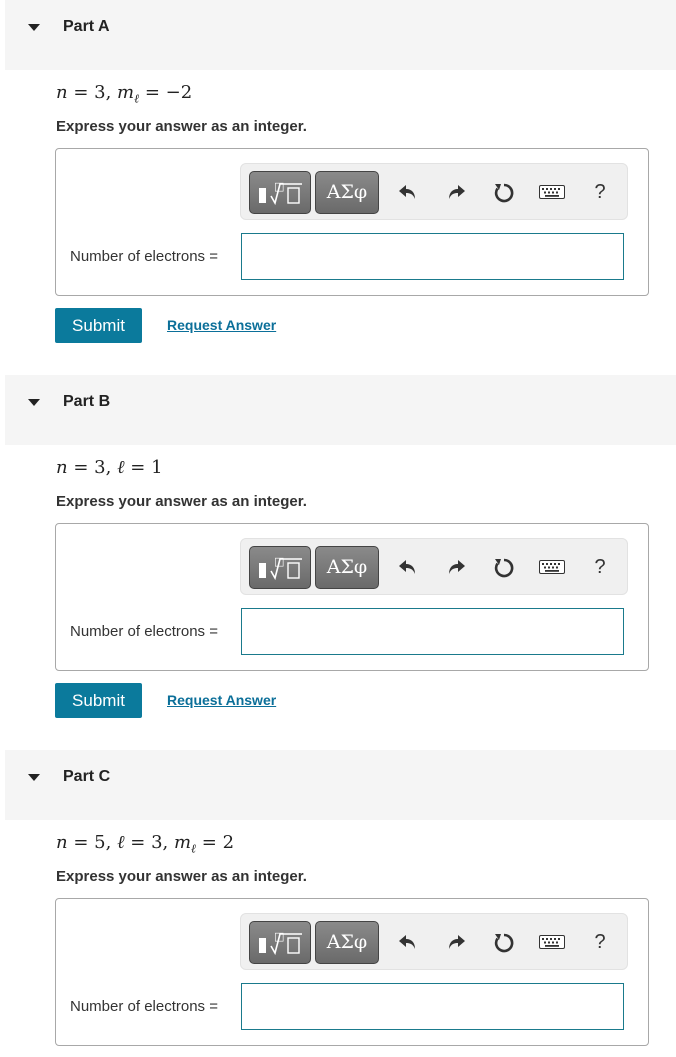 The width and height of the screenshot is (676, 1057). Describe the element at coordinates (86, 26) in the screenshot. I see `part-title: Part A` at that location.